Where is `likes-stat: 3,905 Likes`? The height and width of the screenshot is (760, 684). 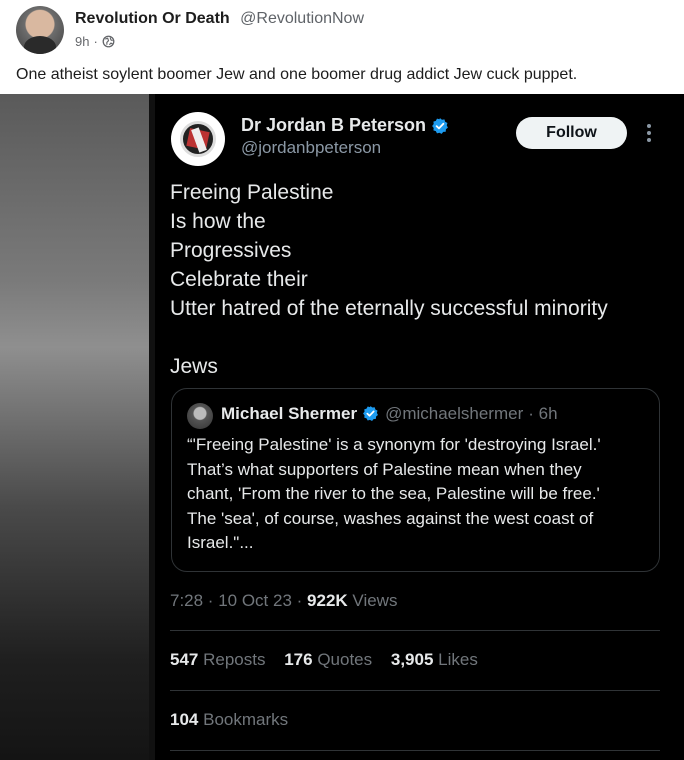
likes-stat: 3,905 Likes is located at coordinates (434, 659).